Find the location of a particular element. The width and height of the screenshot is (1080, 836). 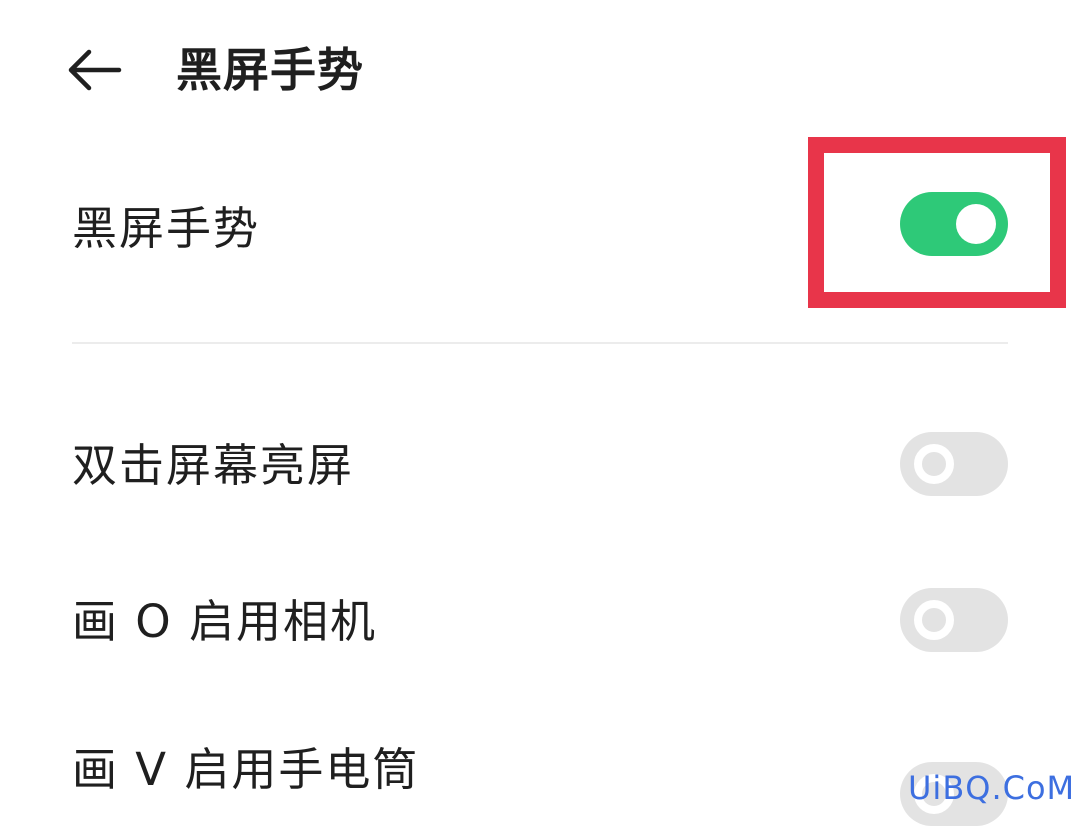

double-tap-wake-toggle is located at coordinates (954, 464).